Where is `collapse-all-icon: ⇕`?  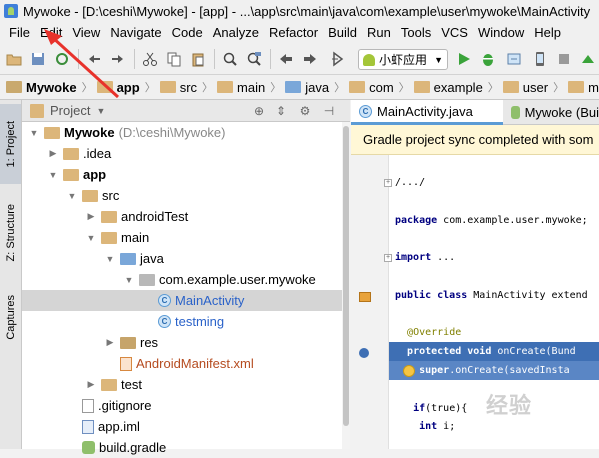
collapse-all-icon: ⇕ is located at coordinates (281, 111).